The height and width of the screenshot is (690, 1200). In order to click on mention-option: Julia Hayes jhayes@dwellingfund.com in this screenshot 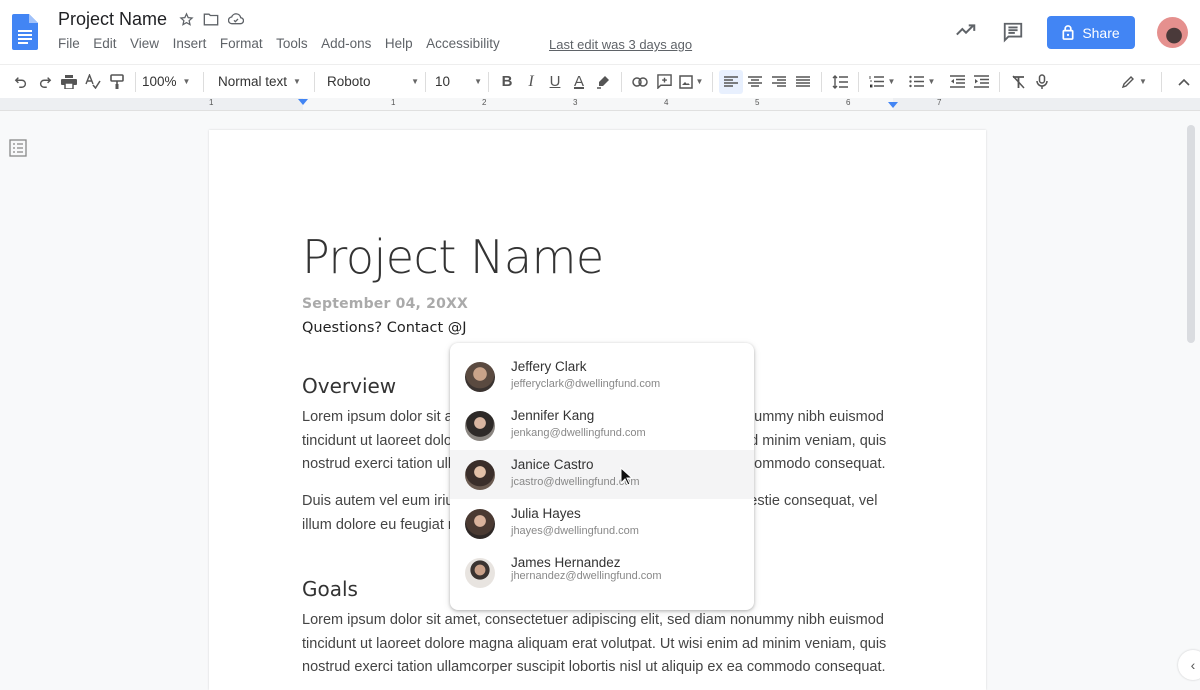, I will do `click(602, 523)`.